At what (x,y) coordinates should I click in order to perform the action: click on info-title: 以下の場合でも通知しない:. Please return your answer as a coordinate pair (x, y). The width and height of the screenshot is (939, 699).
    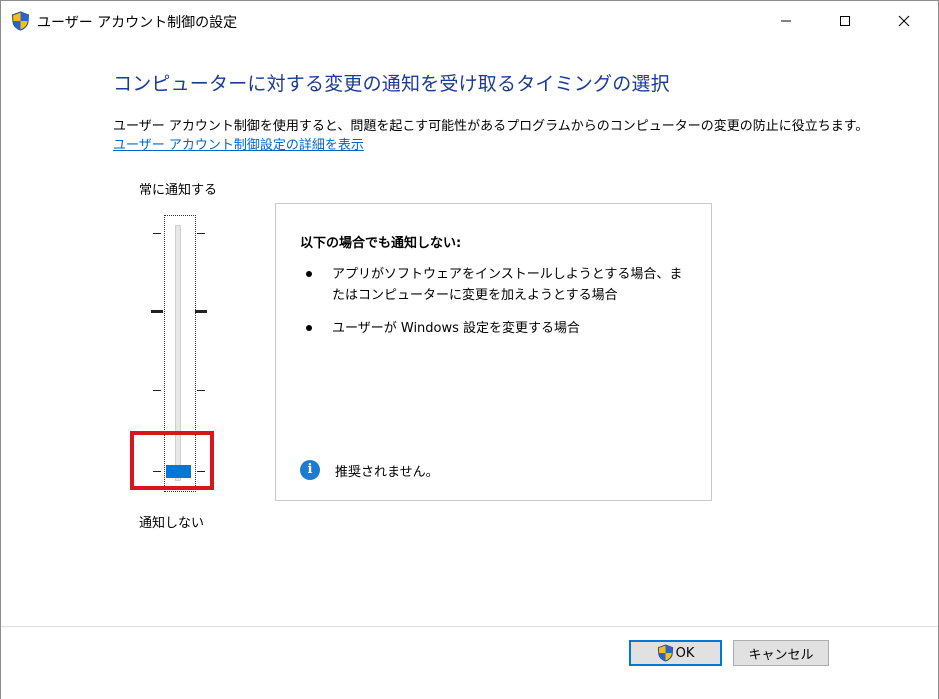
    Looking at the image, I should click on (381, 243).